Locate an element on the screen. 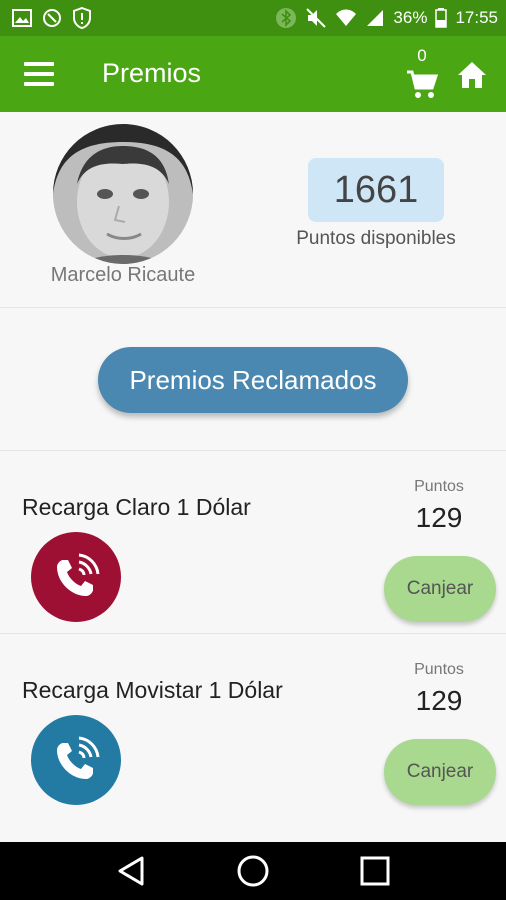 This screenshot has height=900, width=506. back-icon is located at coordinates (131, 871).